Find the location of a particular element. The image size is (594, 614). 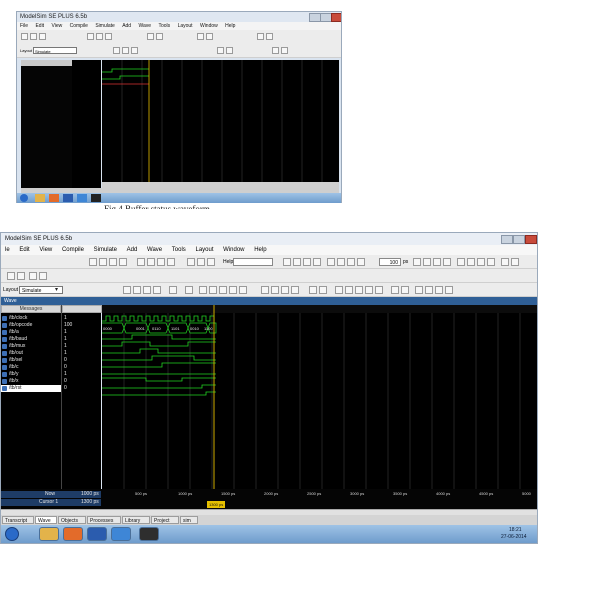

tab-wave: Wave is located at coordinates (46, 520).